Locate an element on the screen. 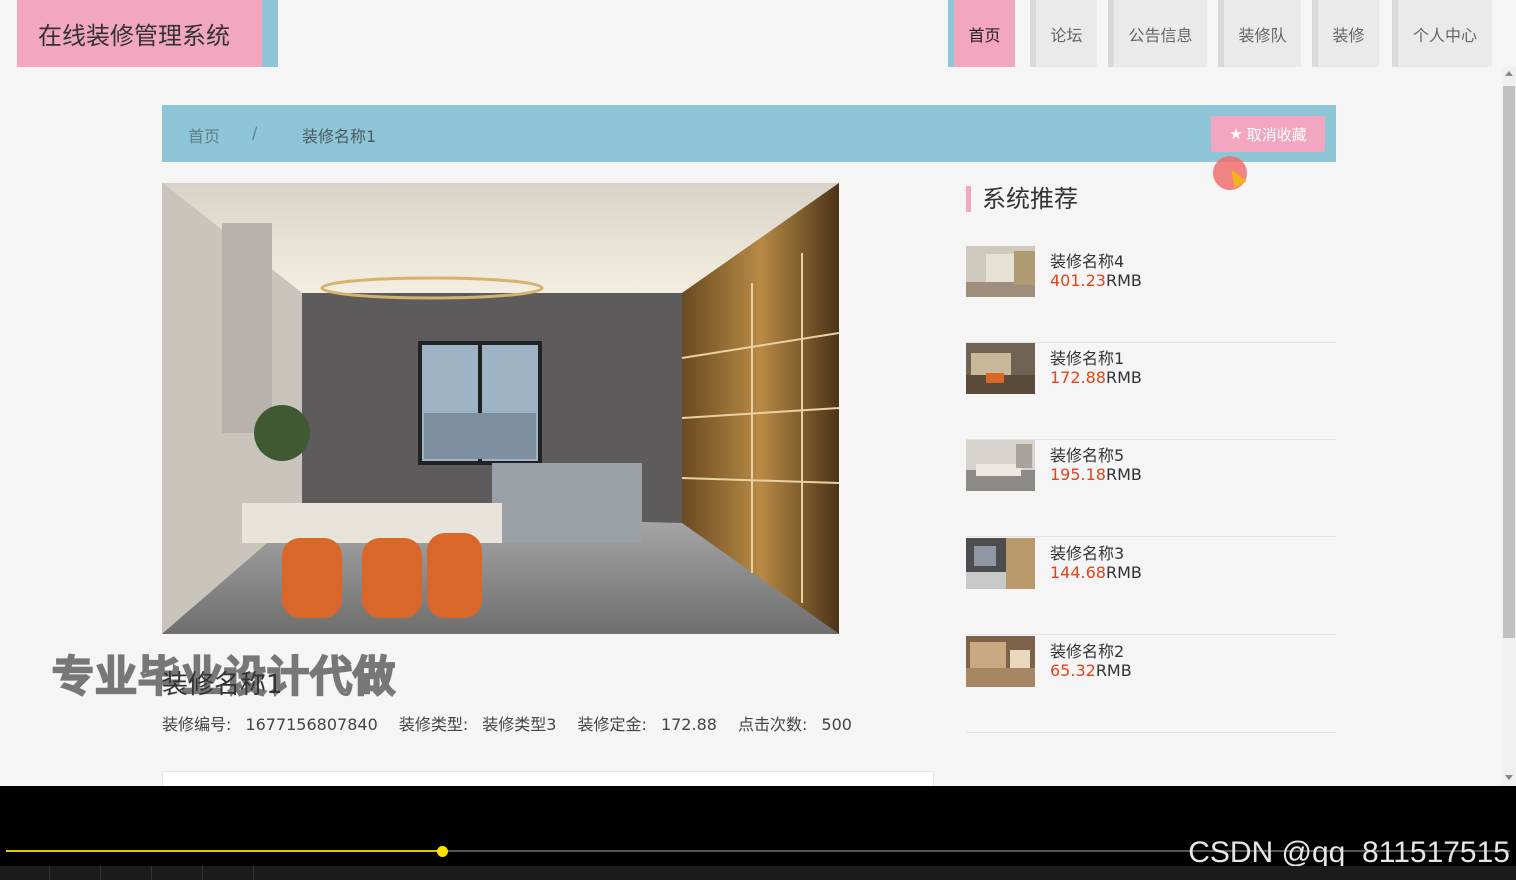 This screenshot has height=880, width=1516. meta-type-label: 装修类型: is located at coordinates (433, 724).